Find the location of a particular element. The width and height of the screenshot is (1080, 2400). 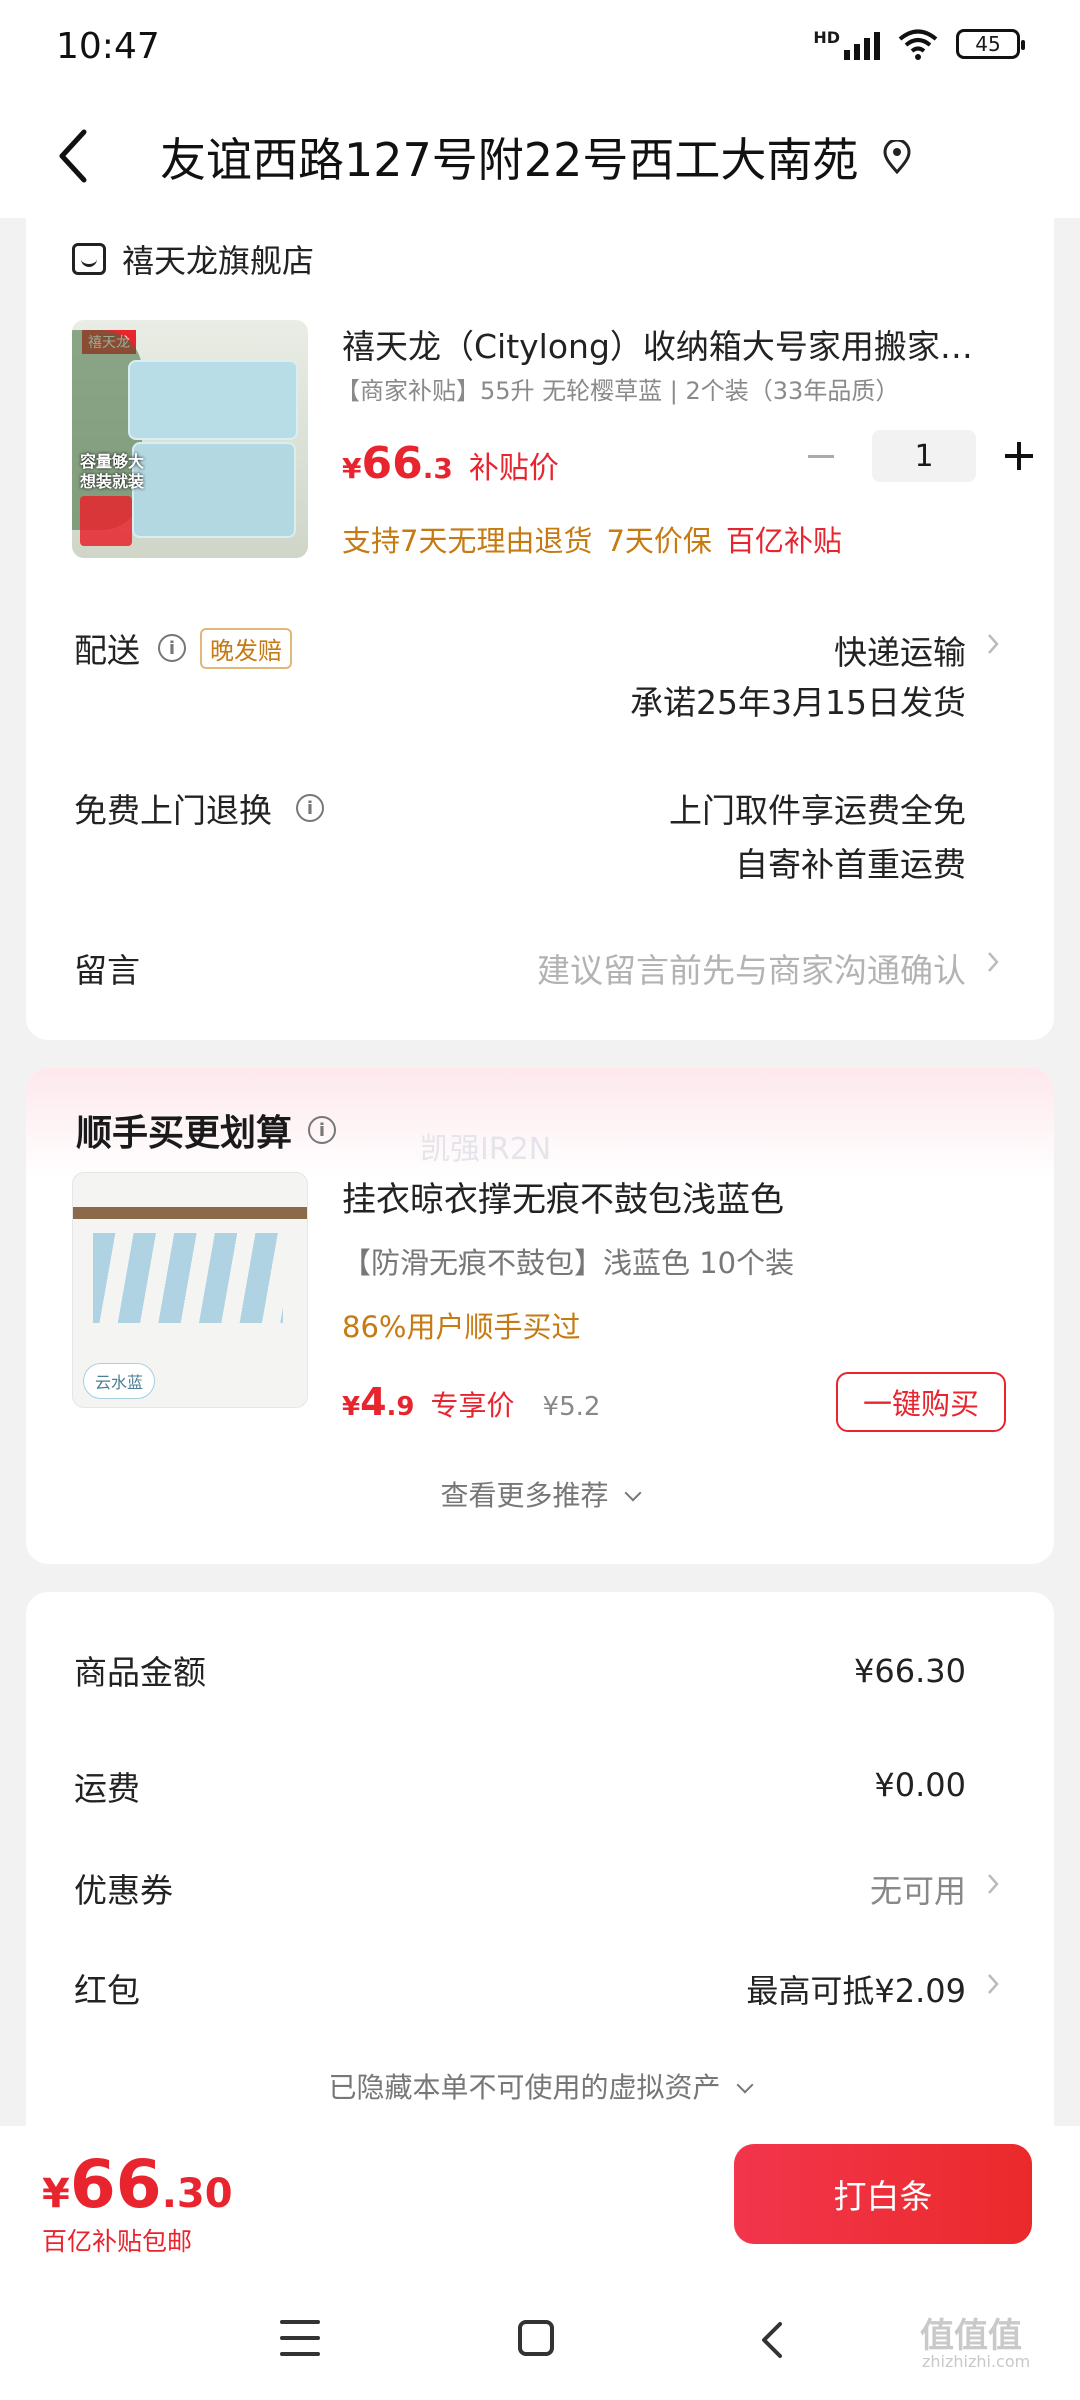

thumb-slogan: 容量够大 想装就装 is located at coordinates (112, 471).